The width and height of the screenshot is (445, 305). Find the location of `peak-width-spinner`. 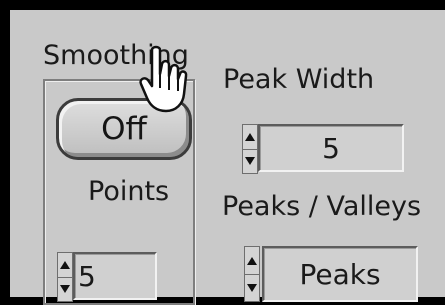

peak-width-spinner is located at coordinates (250, 149).